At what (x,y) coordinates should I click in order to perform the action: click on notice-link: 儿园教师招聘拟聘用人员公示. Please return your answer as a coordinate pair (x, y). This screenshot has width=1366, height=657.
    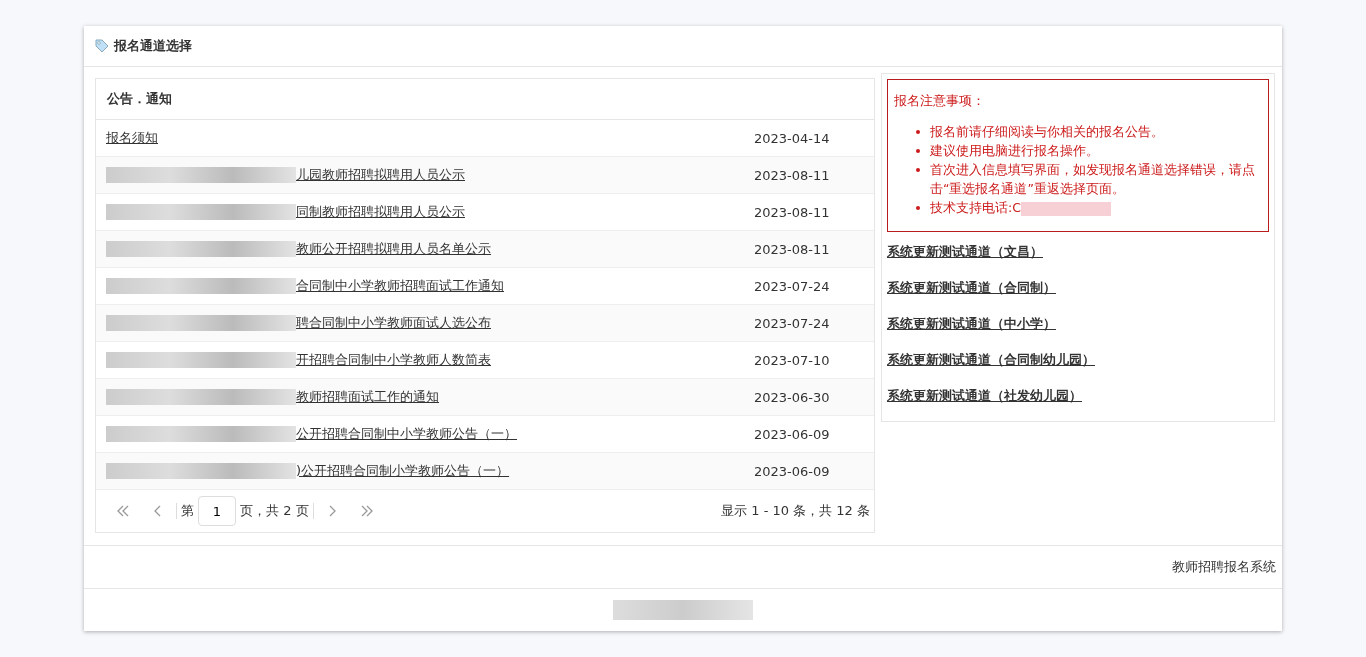
    Looking at the image, I should click on (285, 175).